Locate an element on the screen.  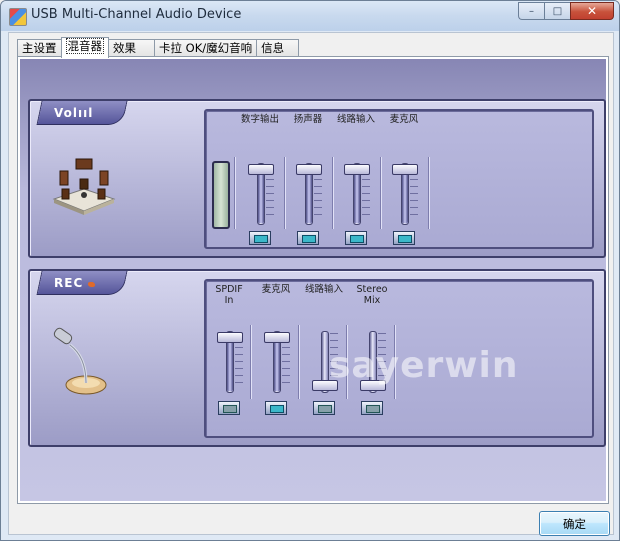
maximize-icon: □ is located at coordinates (557, 11).